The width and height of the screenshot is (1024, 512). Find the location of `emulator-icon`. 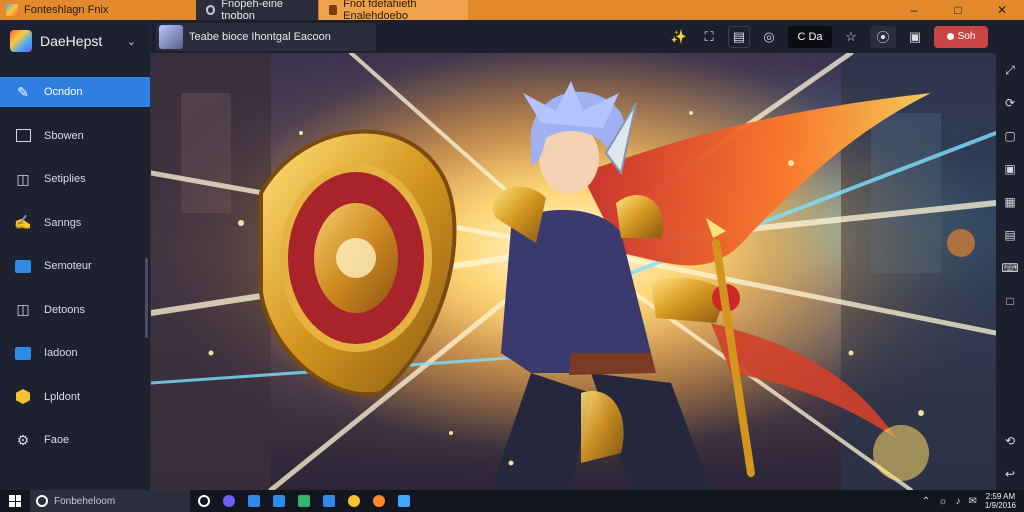

emulator-icon is located at coordinates (404, 501).